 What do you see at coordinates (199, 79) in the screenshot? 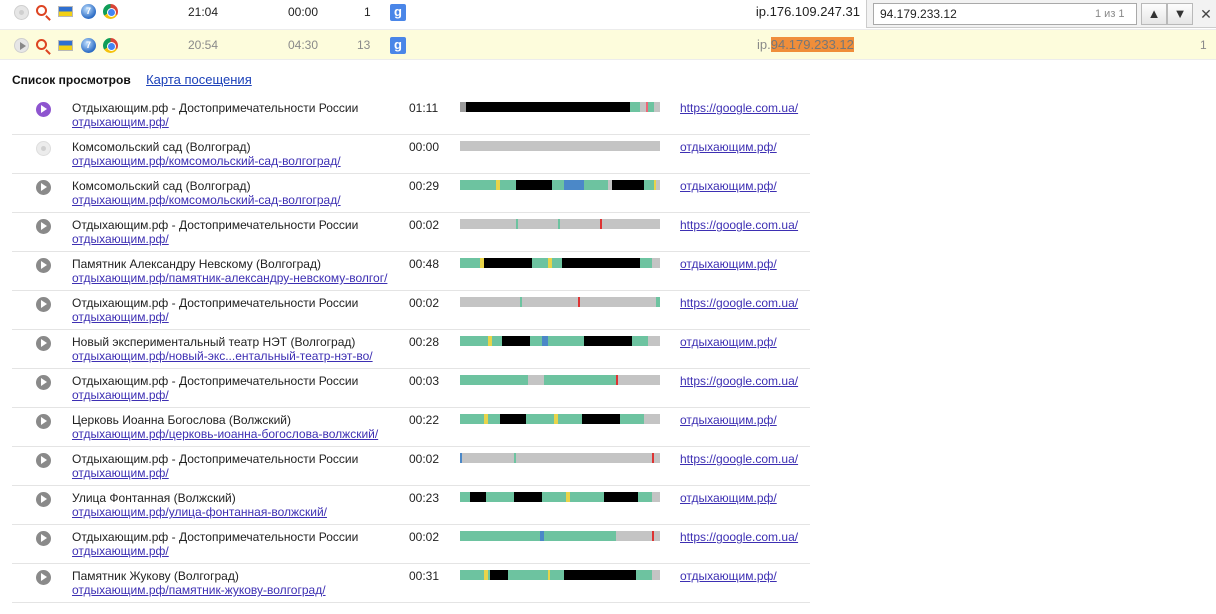
I see `visit-map-link: Карта посещения` at bounding box center [199, 79].